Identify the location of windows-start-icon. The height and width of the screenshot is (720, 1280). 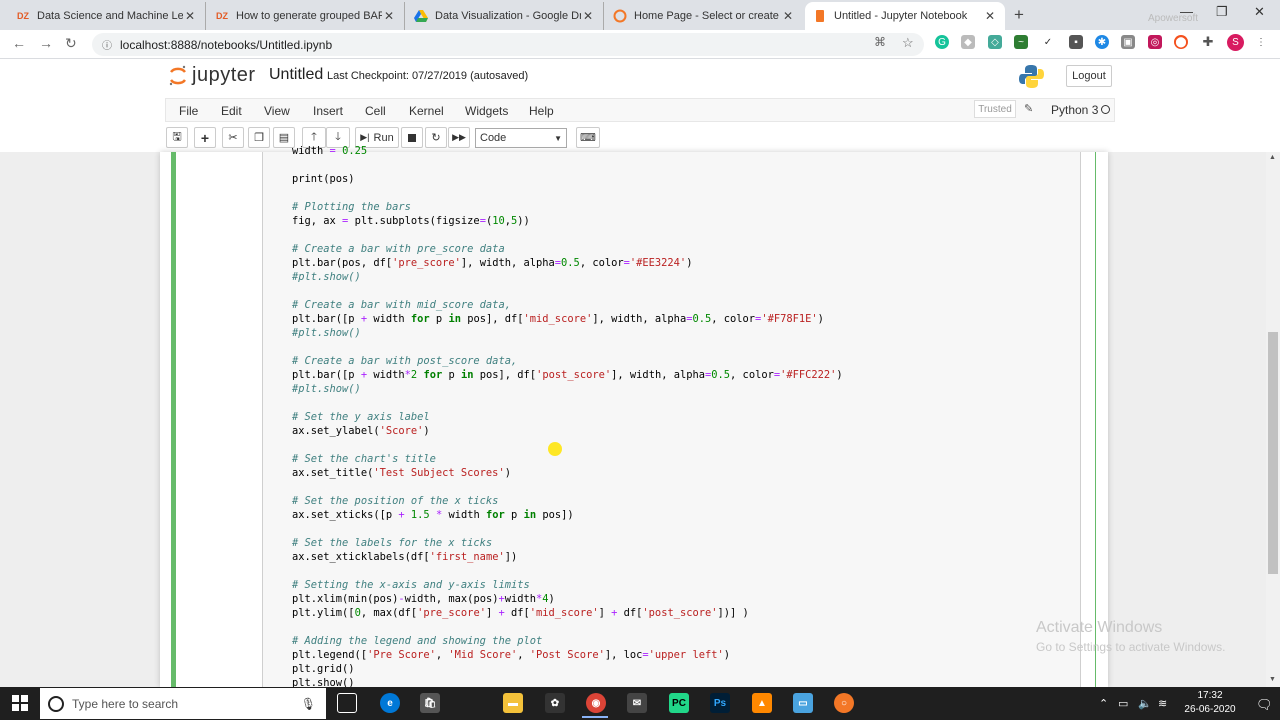
(20, 703).